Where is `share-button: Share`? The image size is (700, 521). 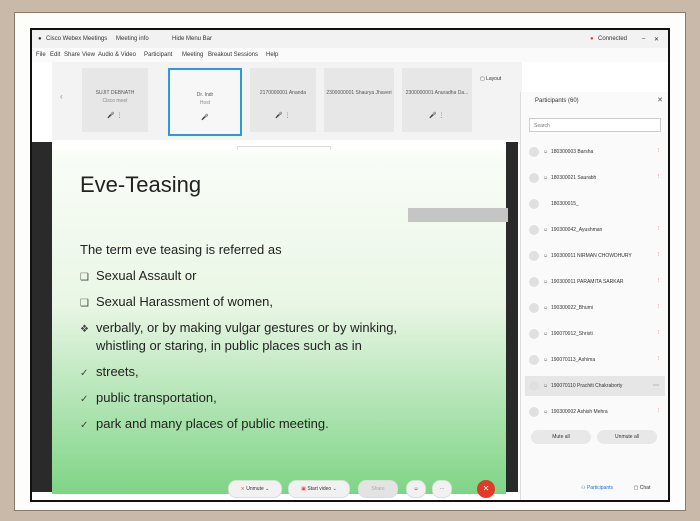
share-button: Share is located at coordinates (378, 489).